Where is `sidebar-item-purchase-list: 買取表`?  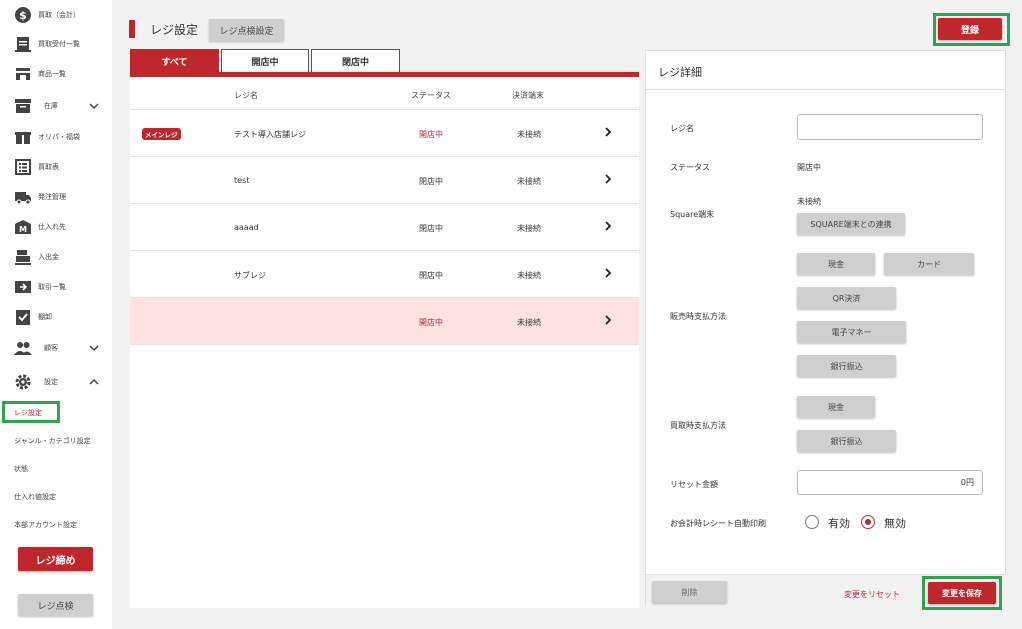
sidebar-item-purchase-list: 買取表 is located at coordinates (62, 167).